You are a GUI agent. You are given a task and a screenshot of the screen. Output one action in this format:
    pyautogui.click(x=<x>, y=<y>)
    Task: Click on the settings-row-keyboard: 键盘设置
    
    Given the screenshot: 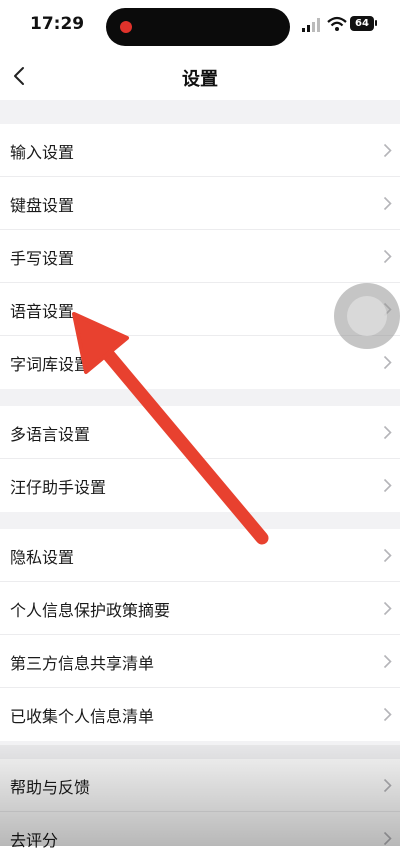 What is the action you would take?
    pyautogui.click(x=200, y=203)
    